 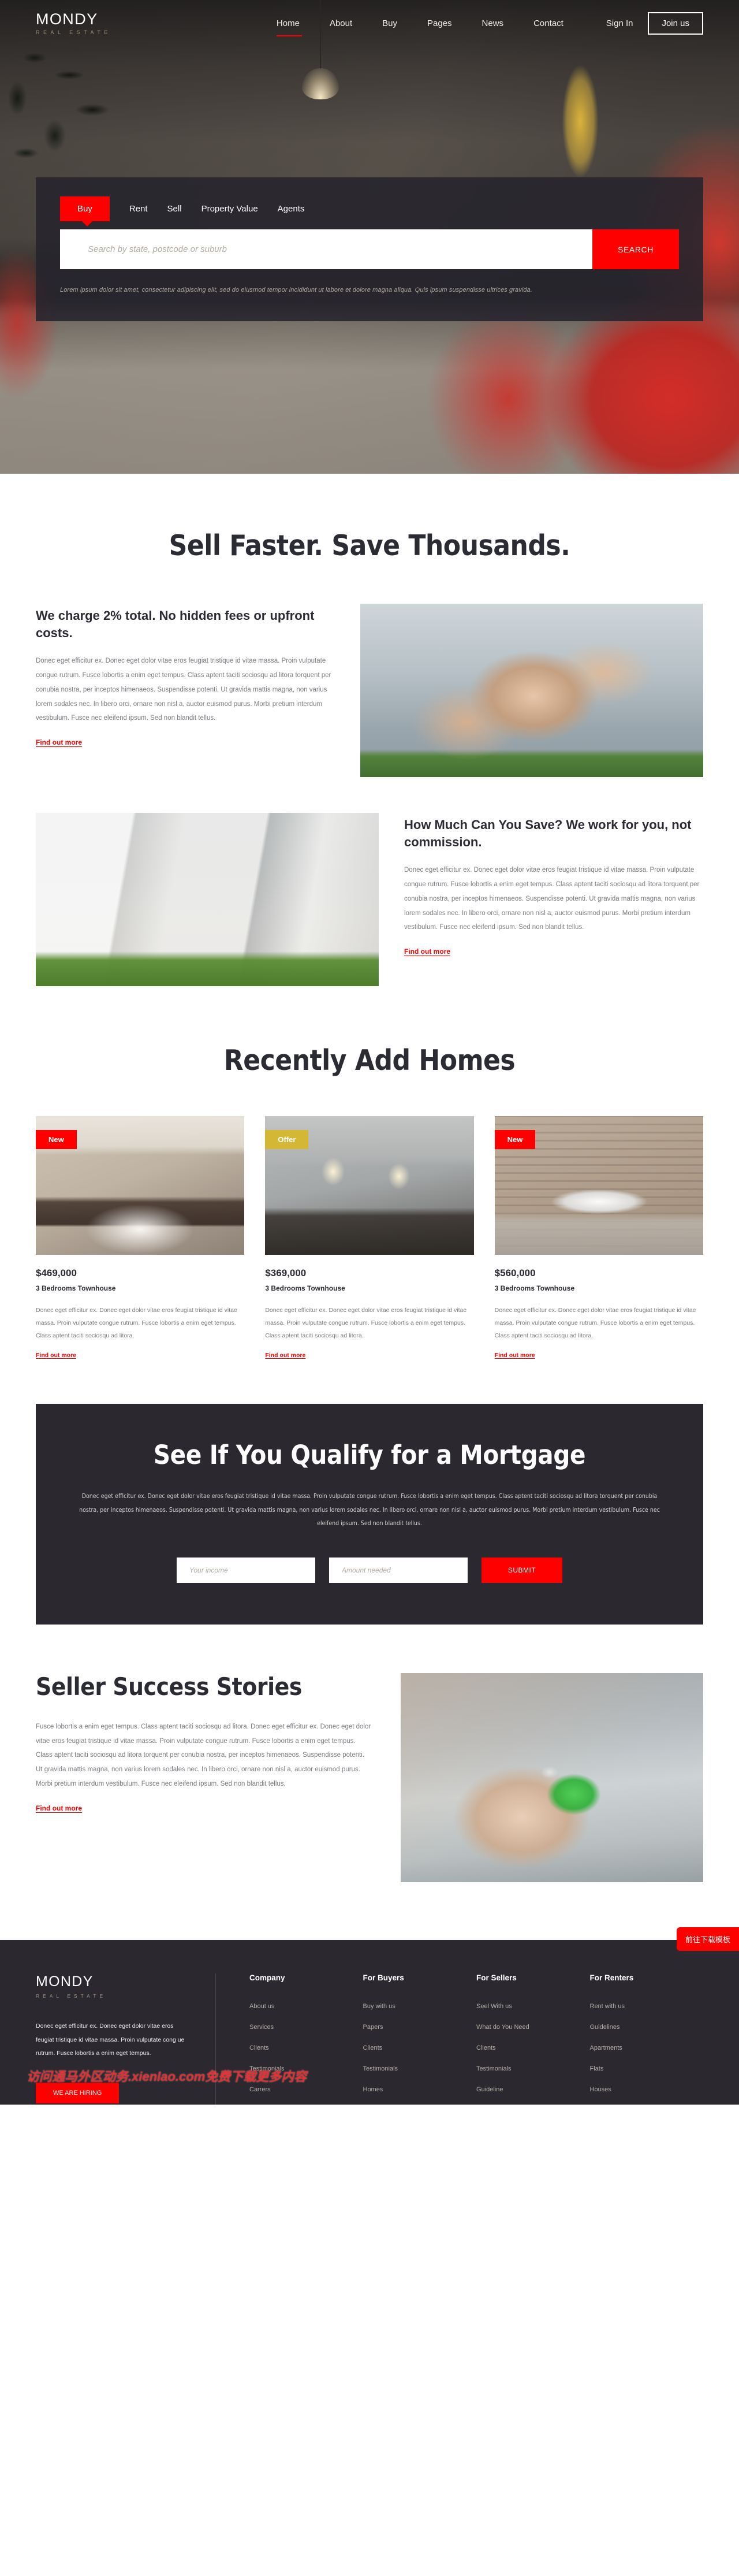 I want to click on logo-name: MONDY, so click(x=67, y=19).